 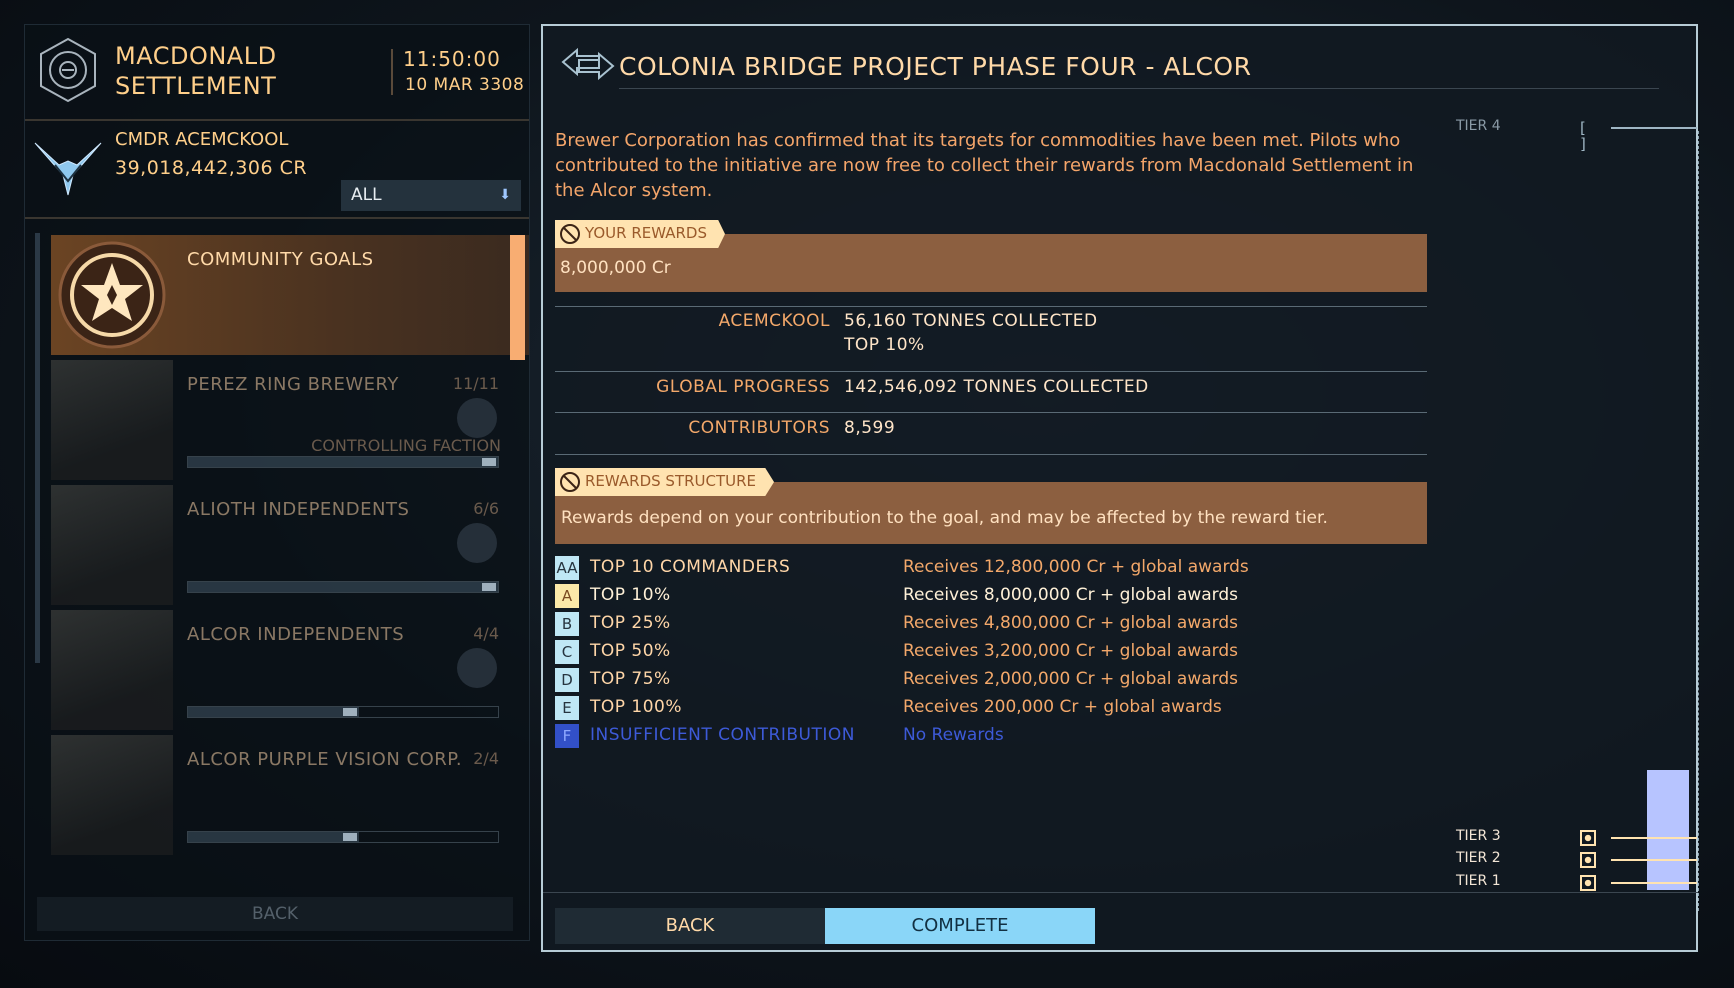 What do you see at coordinates (486, 758) in the screenshot?
I see `goal-count: 2/4` at bounding box center [486, 758].